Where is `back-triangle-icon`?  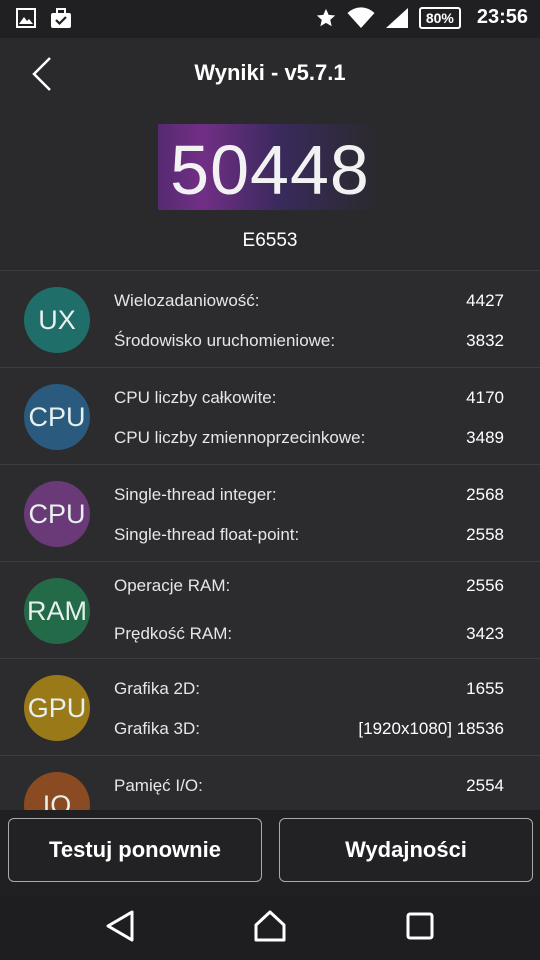 back-triangle-icon is located at coordinates (120, 926).